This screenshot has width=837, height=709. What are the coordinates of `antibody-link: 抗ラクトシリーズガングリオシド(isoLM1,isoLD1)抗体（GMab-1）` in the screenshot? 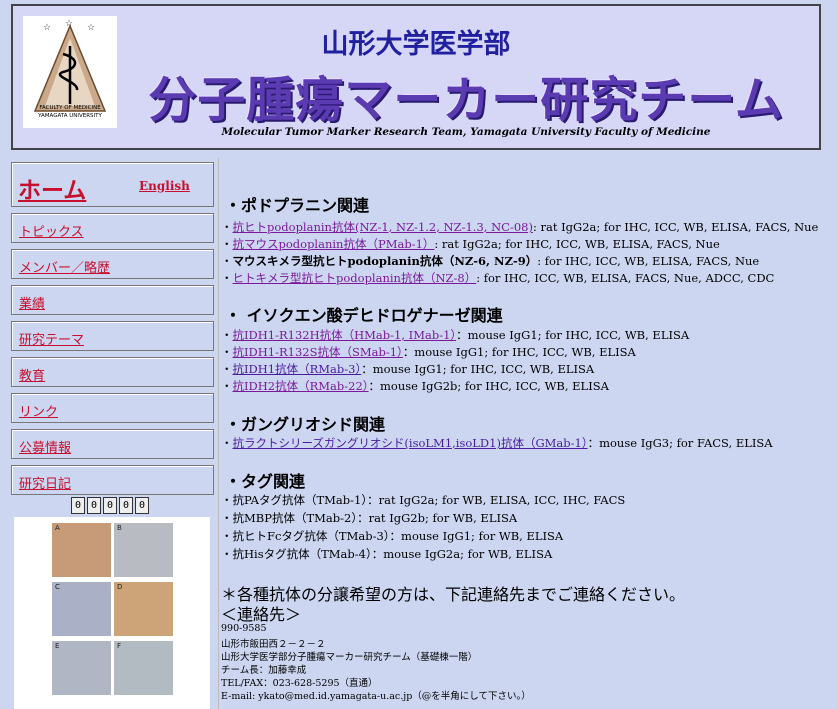 It's located at (410, 443).